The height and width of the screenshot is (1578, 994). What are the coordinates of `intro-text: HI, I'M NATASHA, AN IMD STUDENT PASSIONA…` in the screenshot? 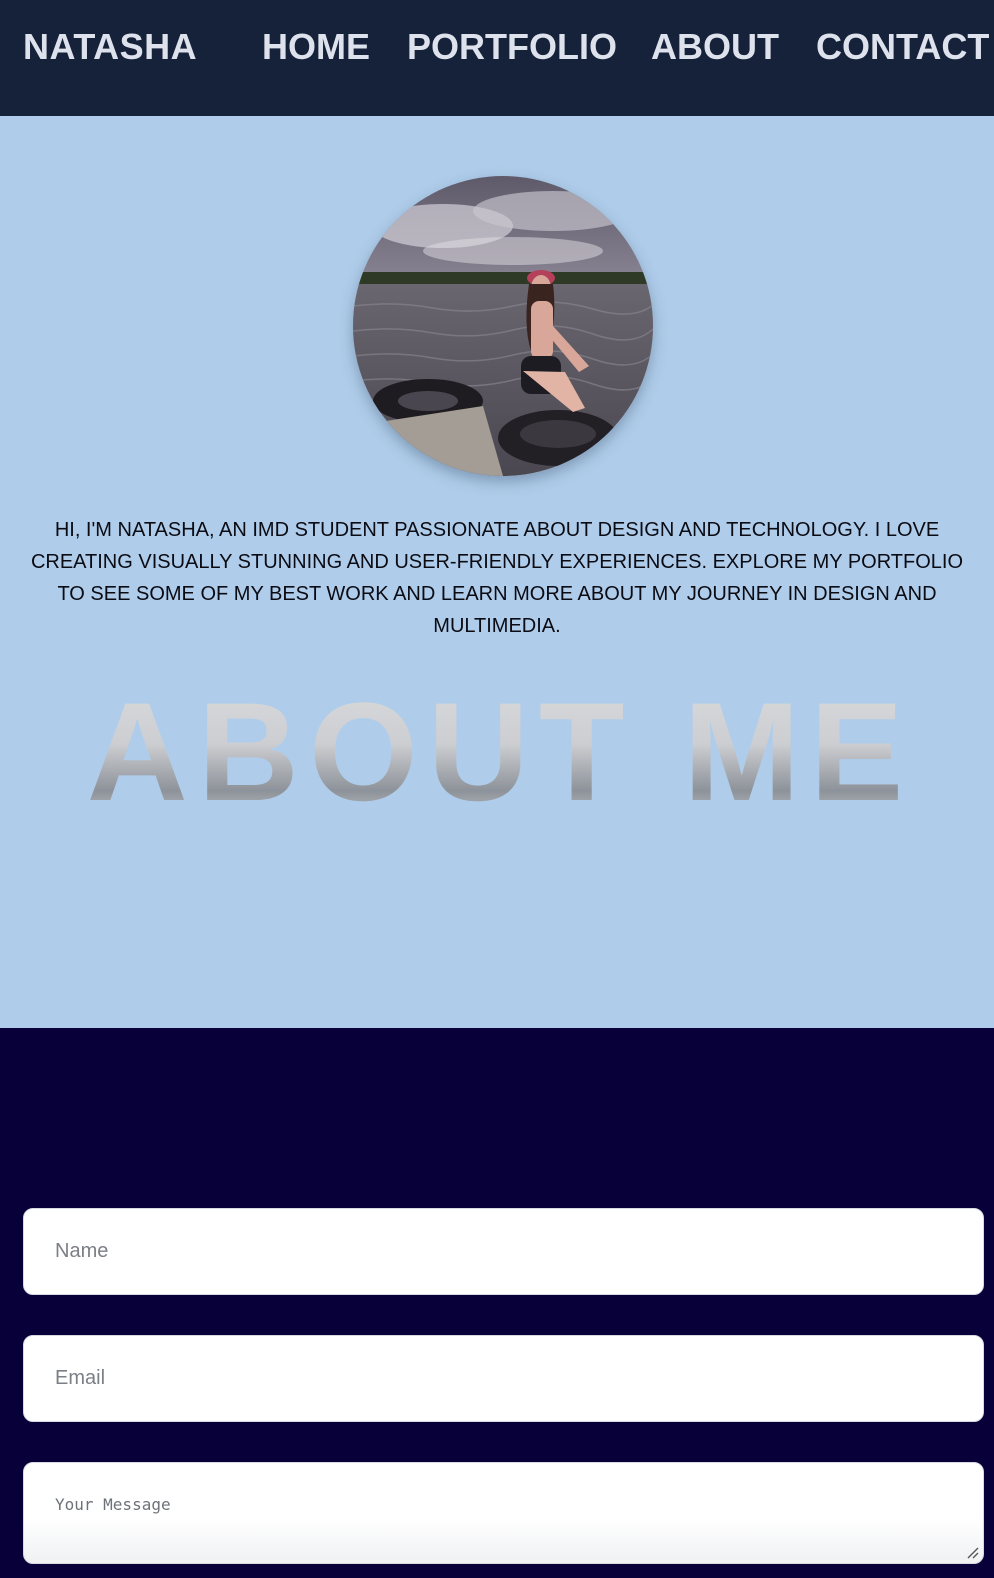 It's located at (497, 578).